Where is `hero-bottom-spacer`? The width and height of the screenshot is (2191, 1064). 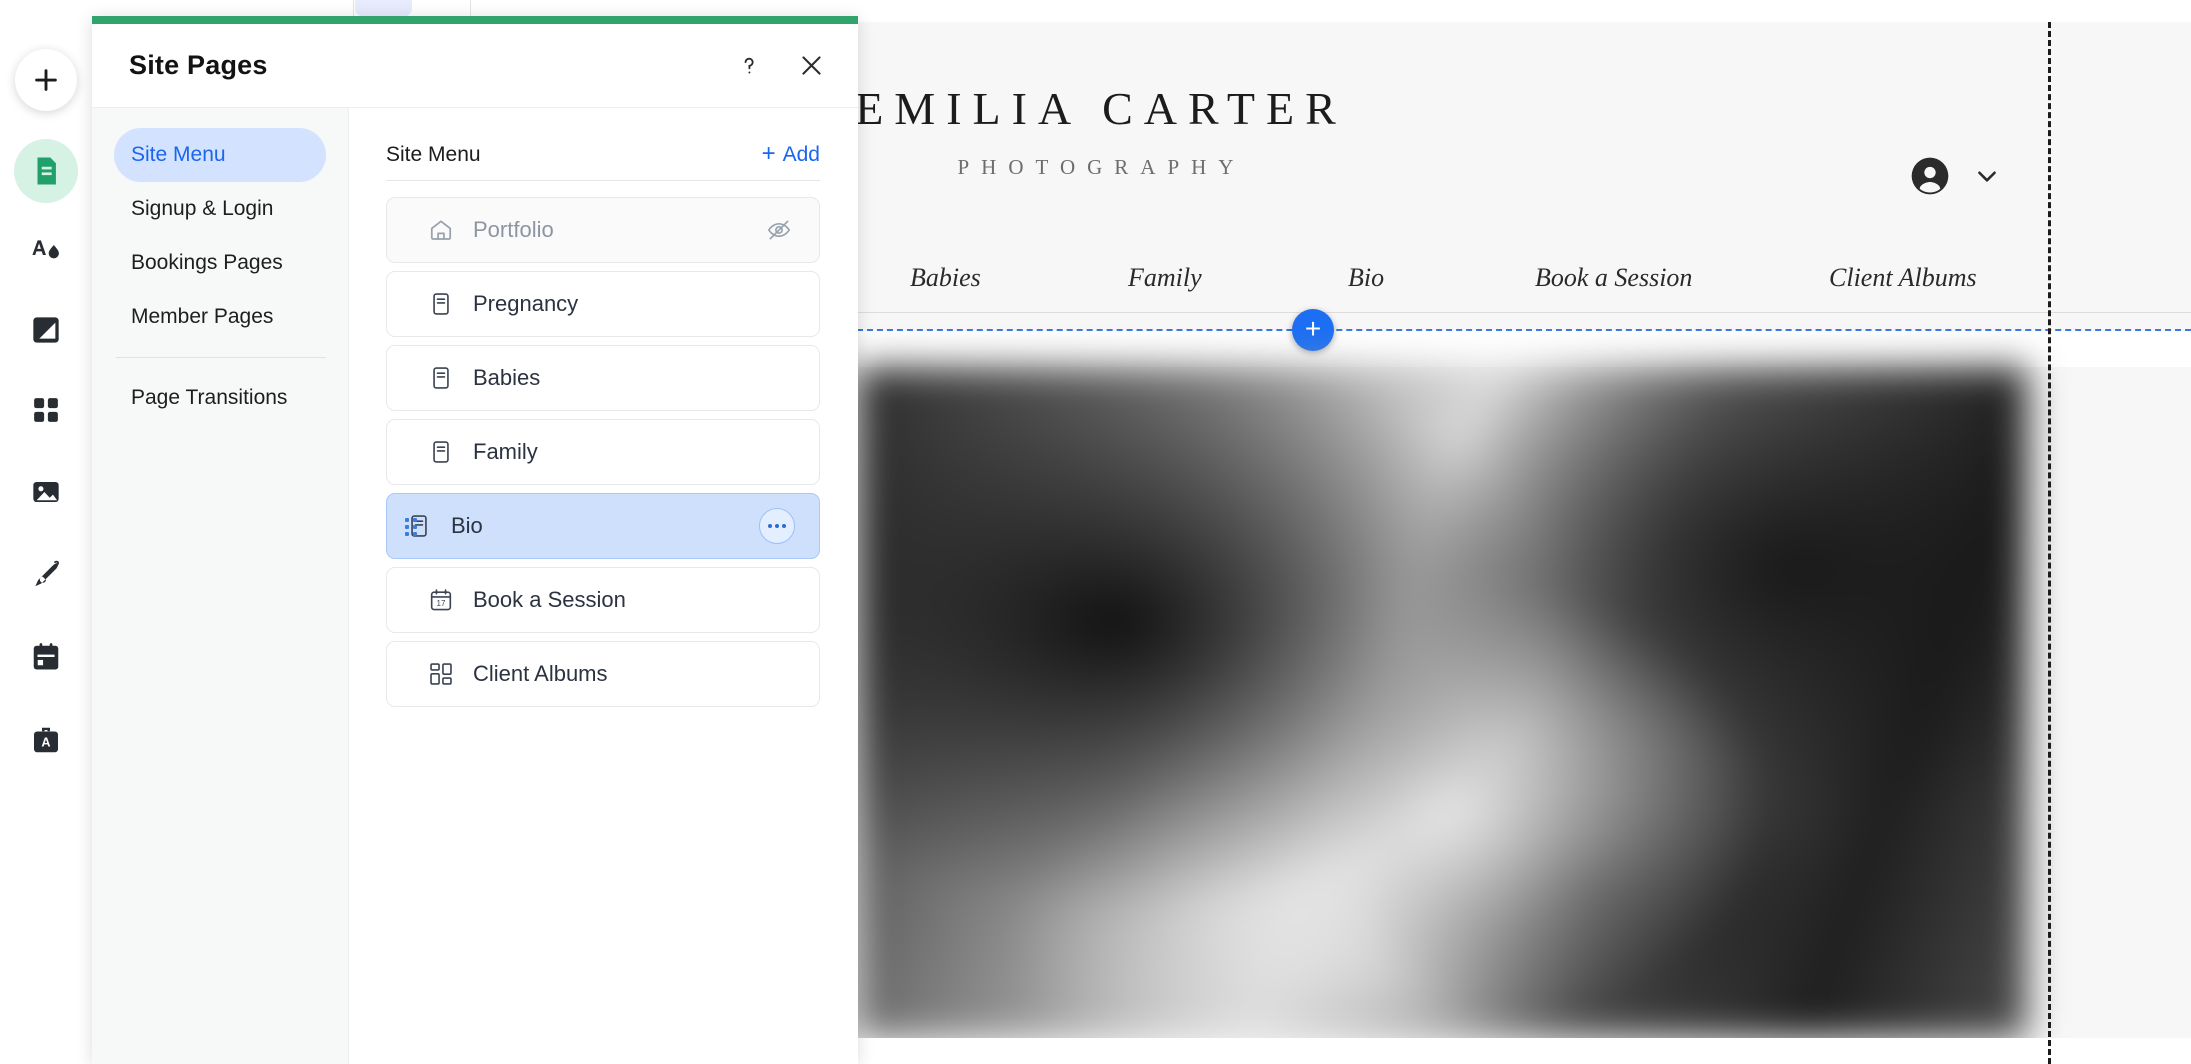 hero-bottom-spacer is located at coordinates (1524, 1051).